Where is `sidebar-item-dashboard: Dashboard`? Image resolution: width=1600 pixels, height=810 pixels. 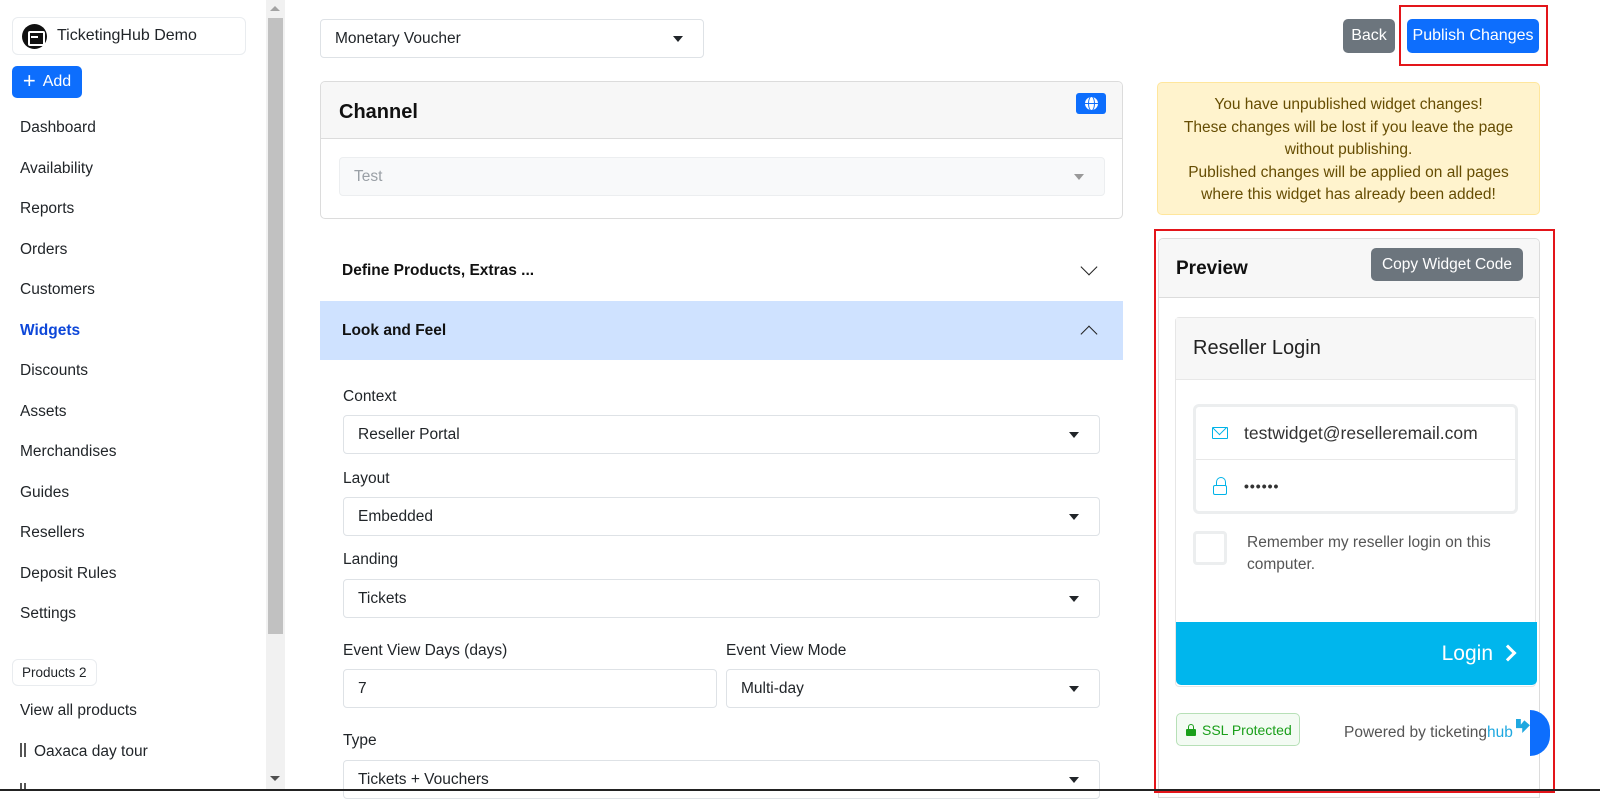 sidebar-item-dashboard: Dashboard is located at coordinates (68, 137).